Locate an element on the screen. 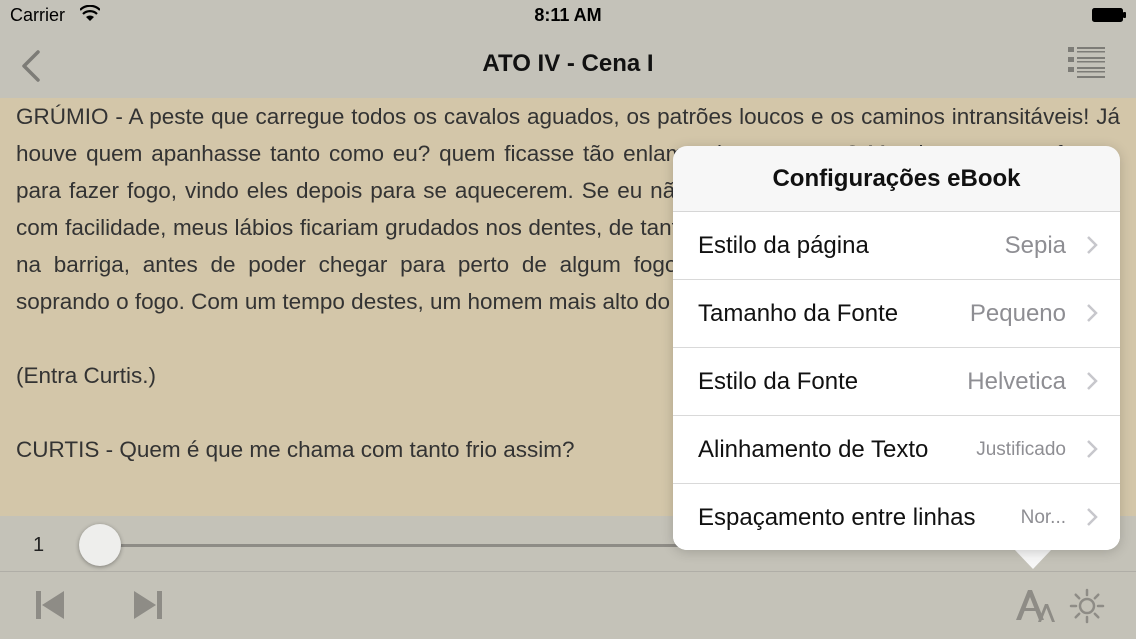 This screenshot has width=1136, height=639. page-number: 1 is located at coordinates (39, 545).